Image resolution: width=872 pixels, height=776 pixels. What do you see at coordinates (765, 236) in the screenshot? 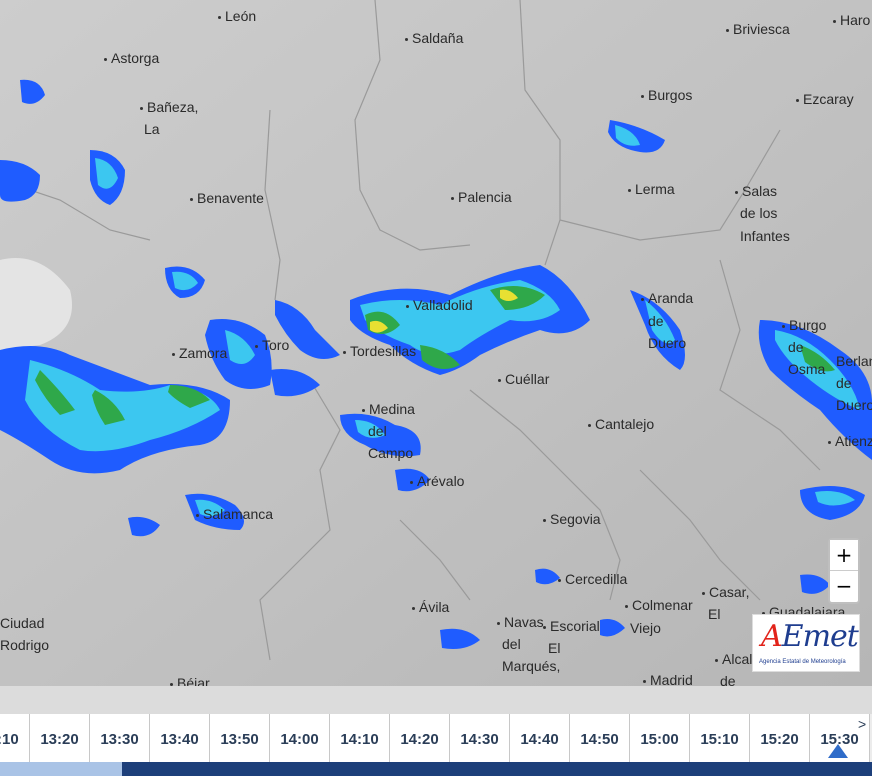
I see `city-salas-line3: Infantes` at bounding box center [765, 236].